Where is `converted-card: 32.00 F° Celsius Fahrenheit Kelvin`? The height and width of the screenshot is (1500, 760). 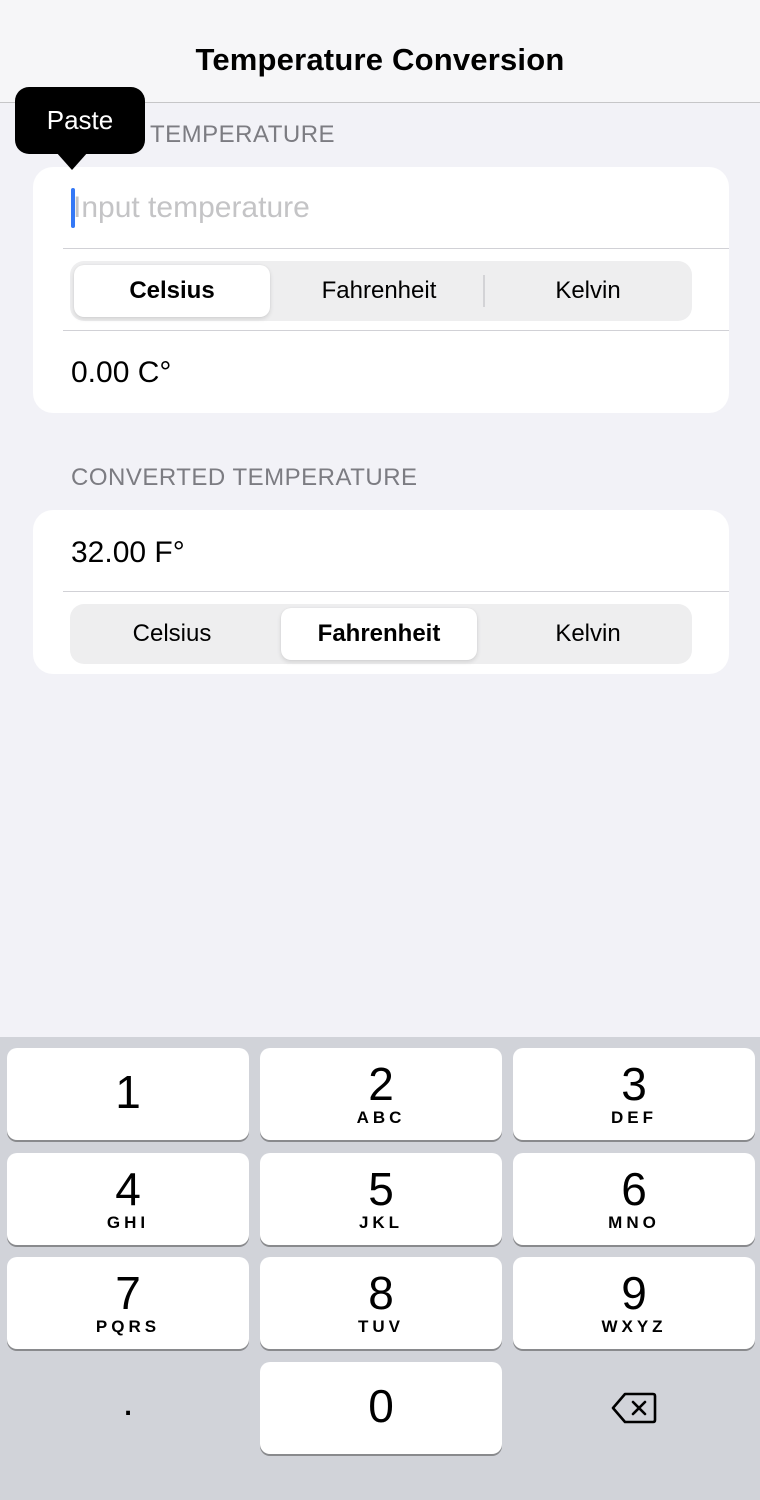
converted-card: 32.00 F° Celsius Fahrenheit Kelvin is located at coordinates (381, 592).